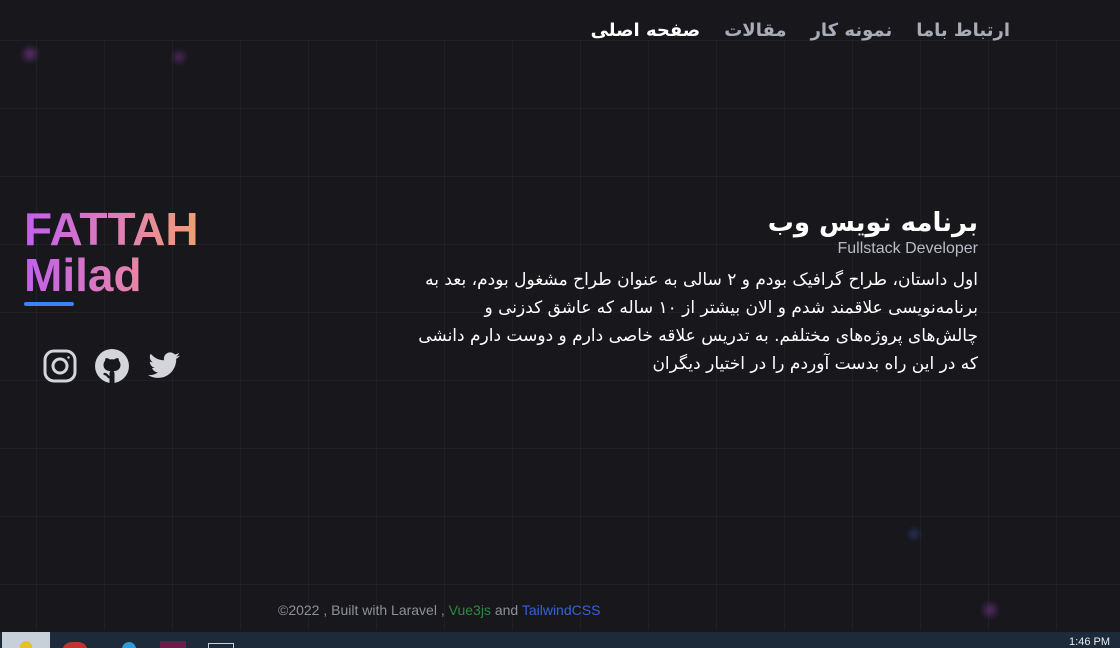 This screenshot has height=648, width=1120. Describe the element at coordinates (561, 610) in the screenshot. I see `footer-link-tailwind: TailwindCSS` at that location.